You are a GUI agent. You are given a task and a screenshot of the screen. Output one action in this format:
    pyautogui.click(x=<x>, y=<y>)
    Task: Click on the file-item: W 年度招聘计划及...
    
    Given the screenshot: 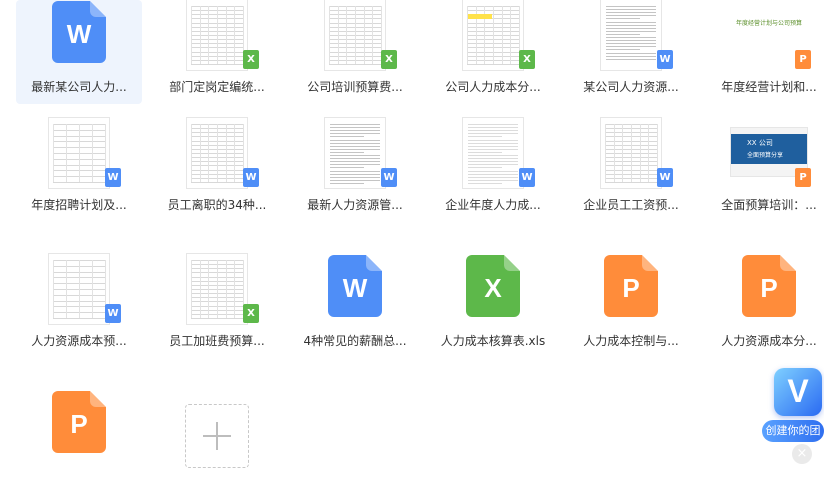 What is the action you would take?
    pyautogui.click(x=79, y=170)
    